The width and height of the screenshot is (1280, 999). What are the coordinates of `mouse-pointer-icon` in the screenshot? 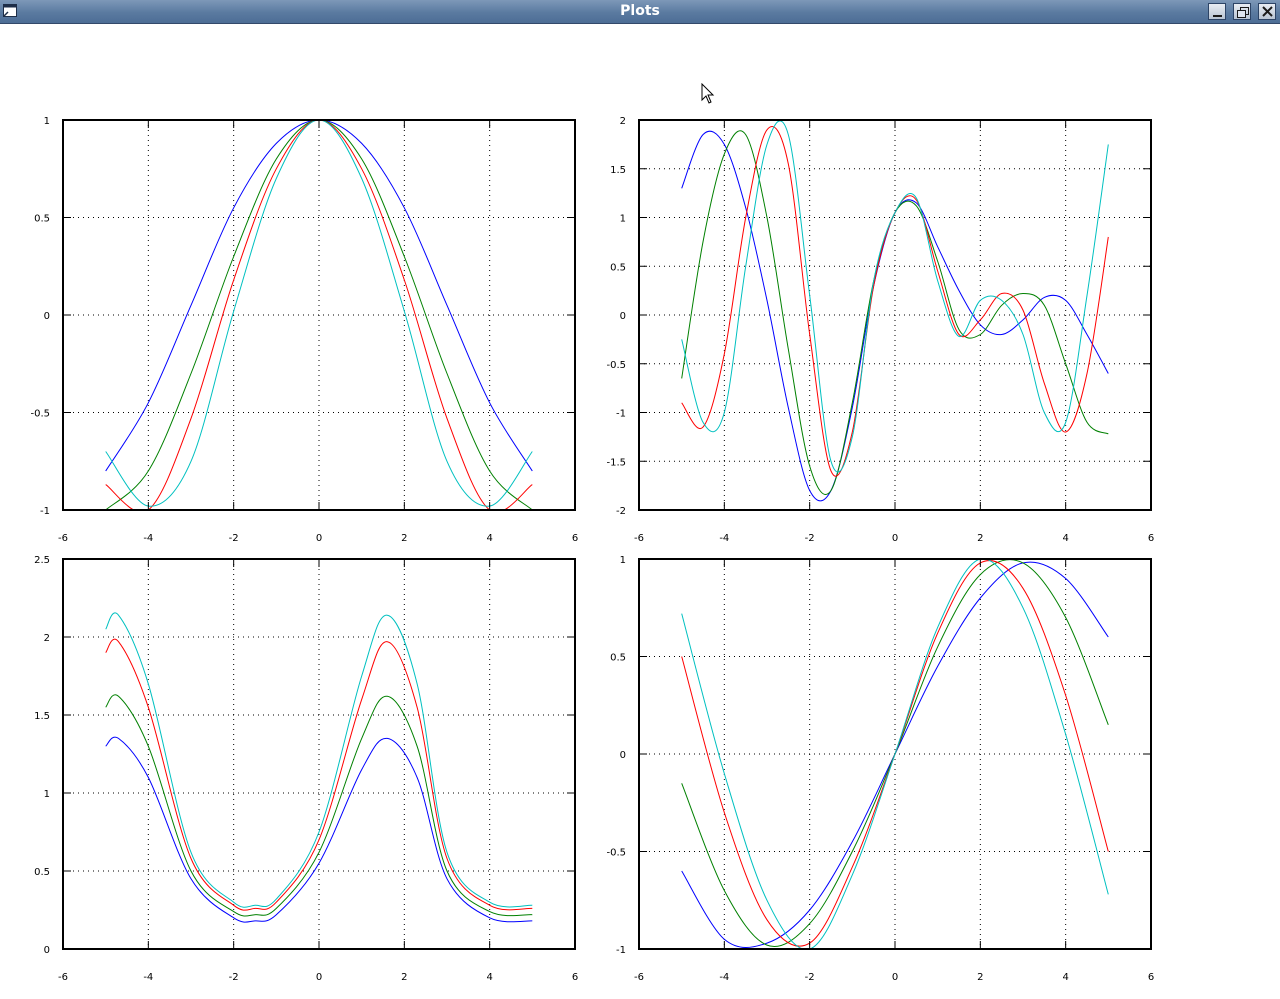 It's located at (708, 93).